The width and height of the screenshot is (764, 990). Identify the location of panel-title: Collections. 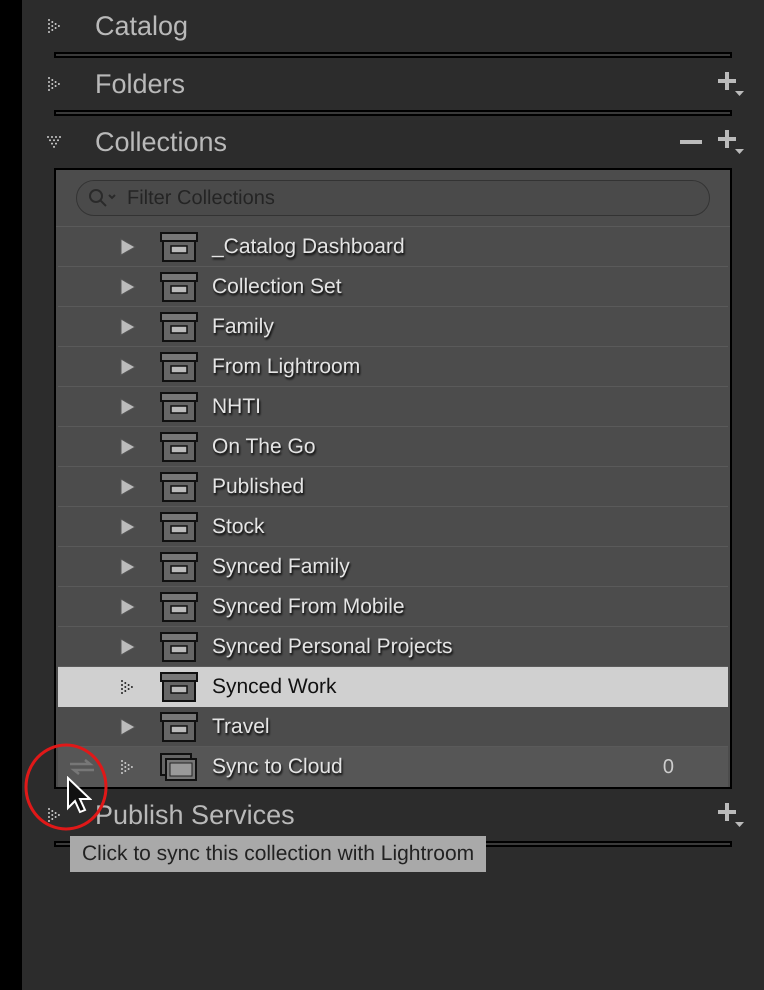
(161, 142).